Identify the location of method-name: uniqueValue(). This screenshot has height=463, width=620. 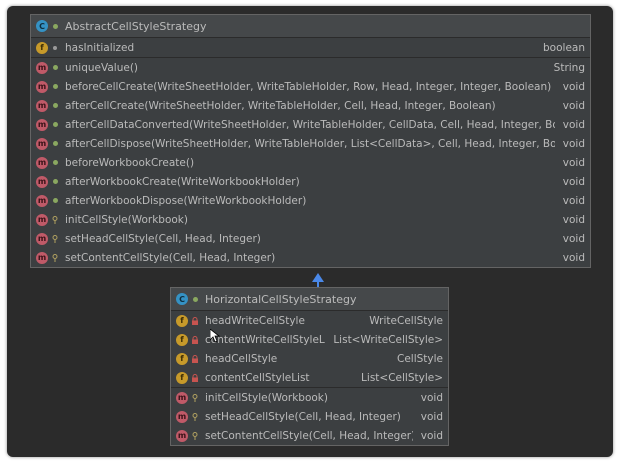
(102, 67).